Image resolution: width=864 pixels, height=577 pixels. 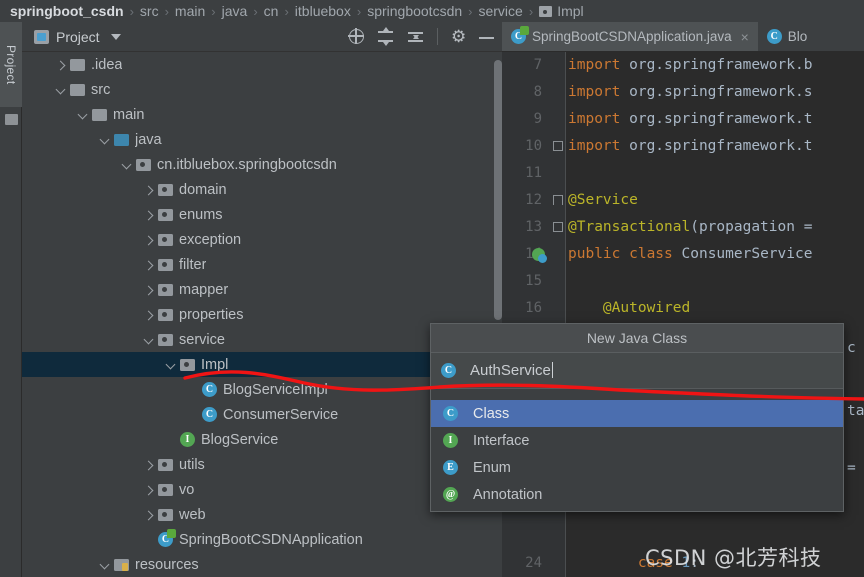 I want to click on code-token: org.springframework.b, so click(x=721, y=65).